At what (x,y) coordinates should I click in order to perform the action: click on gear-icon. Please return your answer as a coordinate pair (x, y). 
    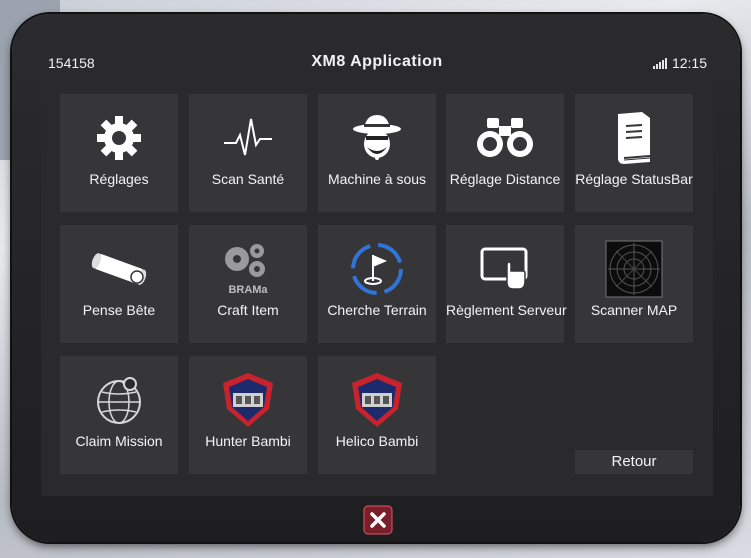
    Looking at the image, I should click on (119, 138).